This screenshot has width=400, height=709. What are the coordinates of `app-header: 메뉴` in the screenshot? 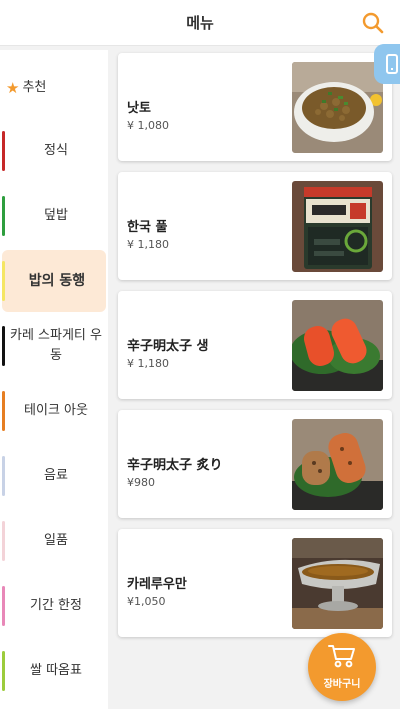 It's located at (200, 23).